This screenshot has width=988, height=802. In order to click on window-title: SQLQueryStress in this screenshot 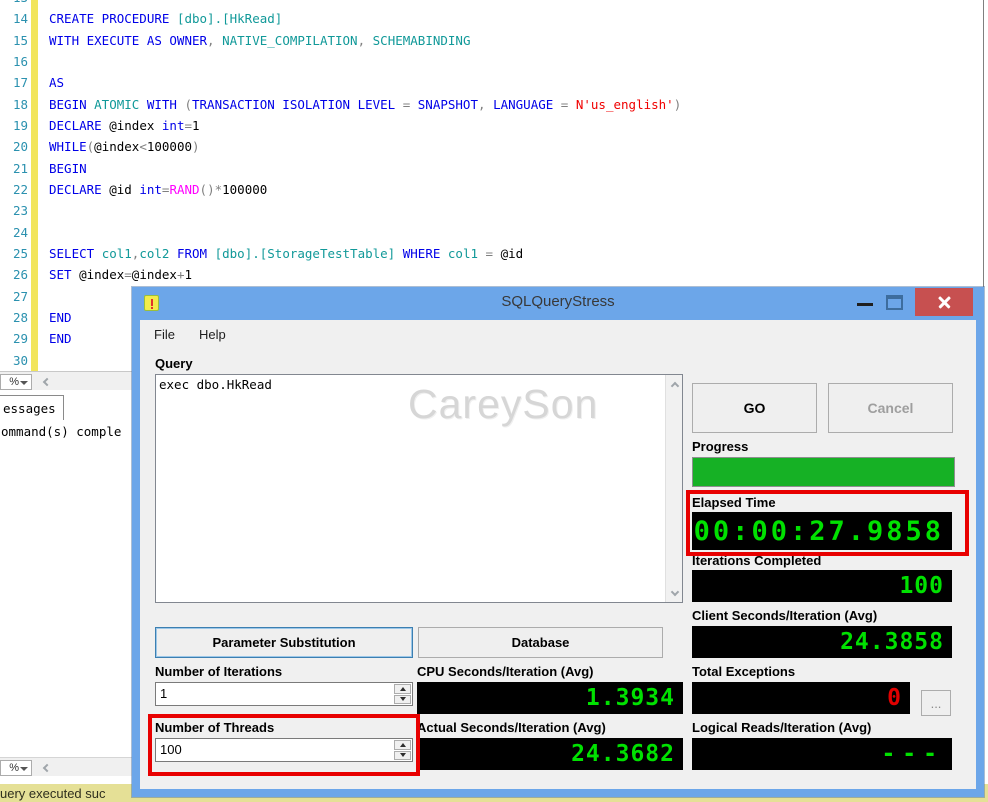, I will do `click(558, 301)`.